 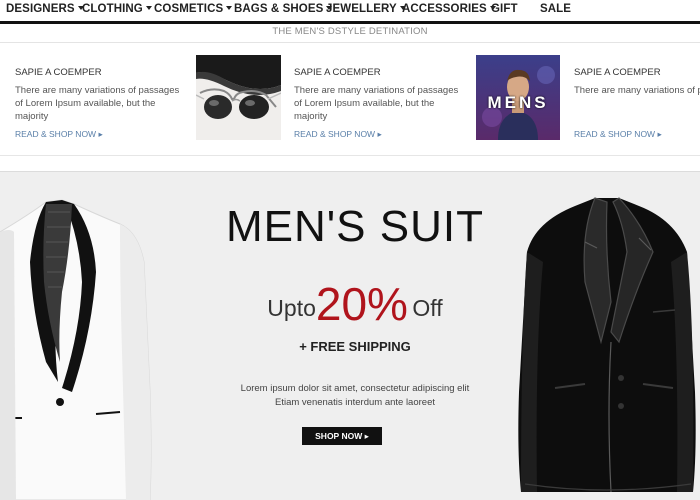 I want to click on hero-discount: Upto20% Off, so click(x=355, y=304).